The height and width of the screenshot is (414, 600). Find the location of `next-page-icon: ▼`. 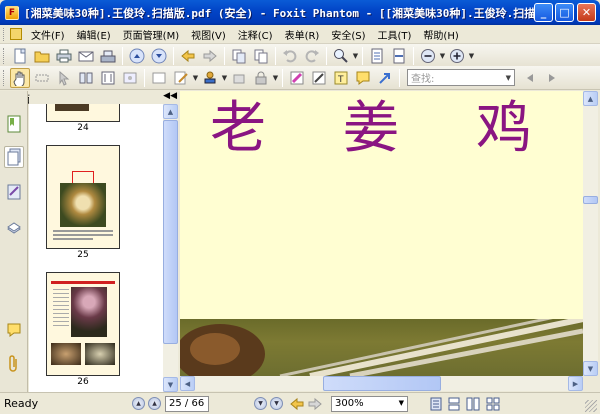

next-page-icon: ▼ is located at coordinates (260, 403).